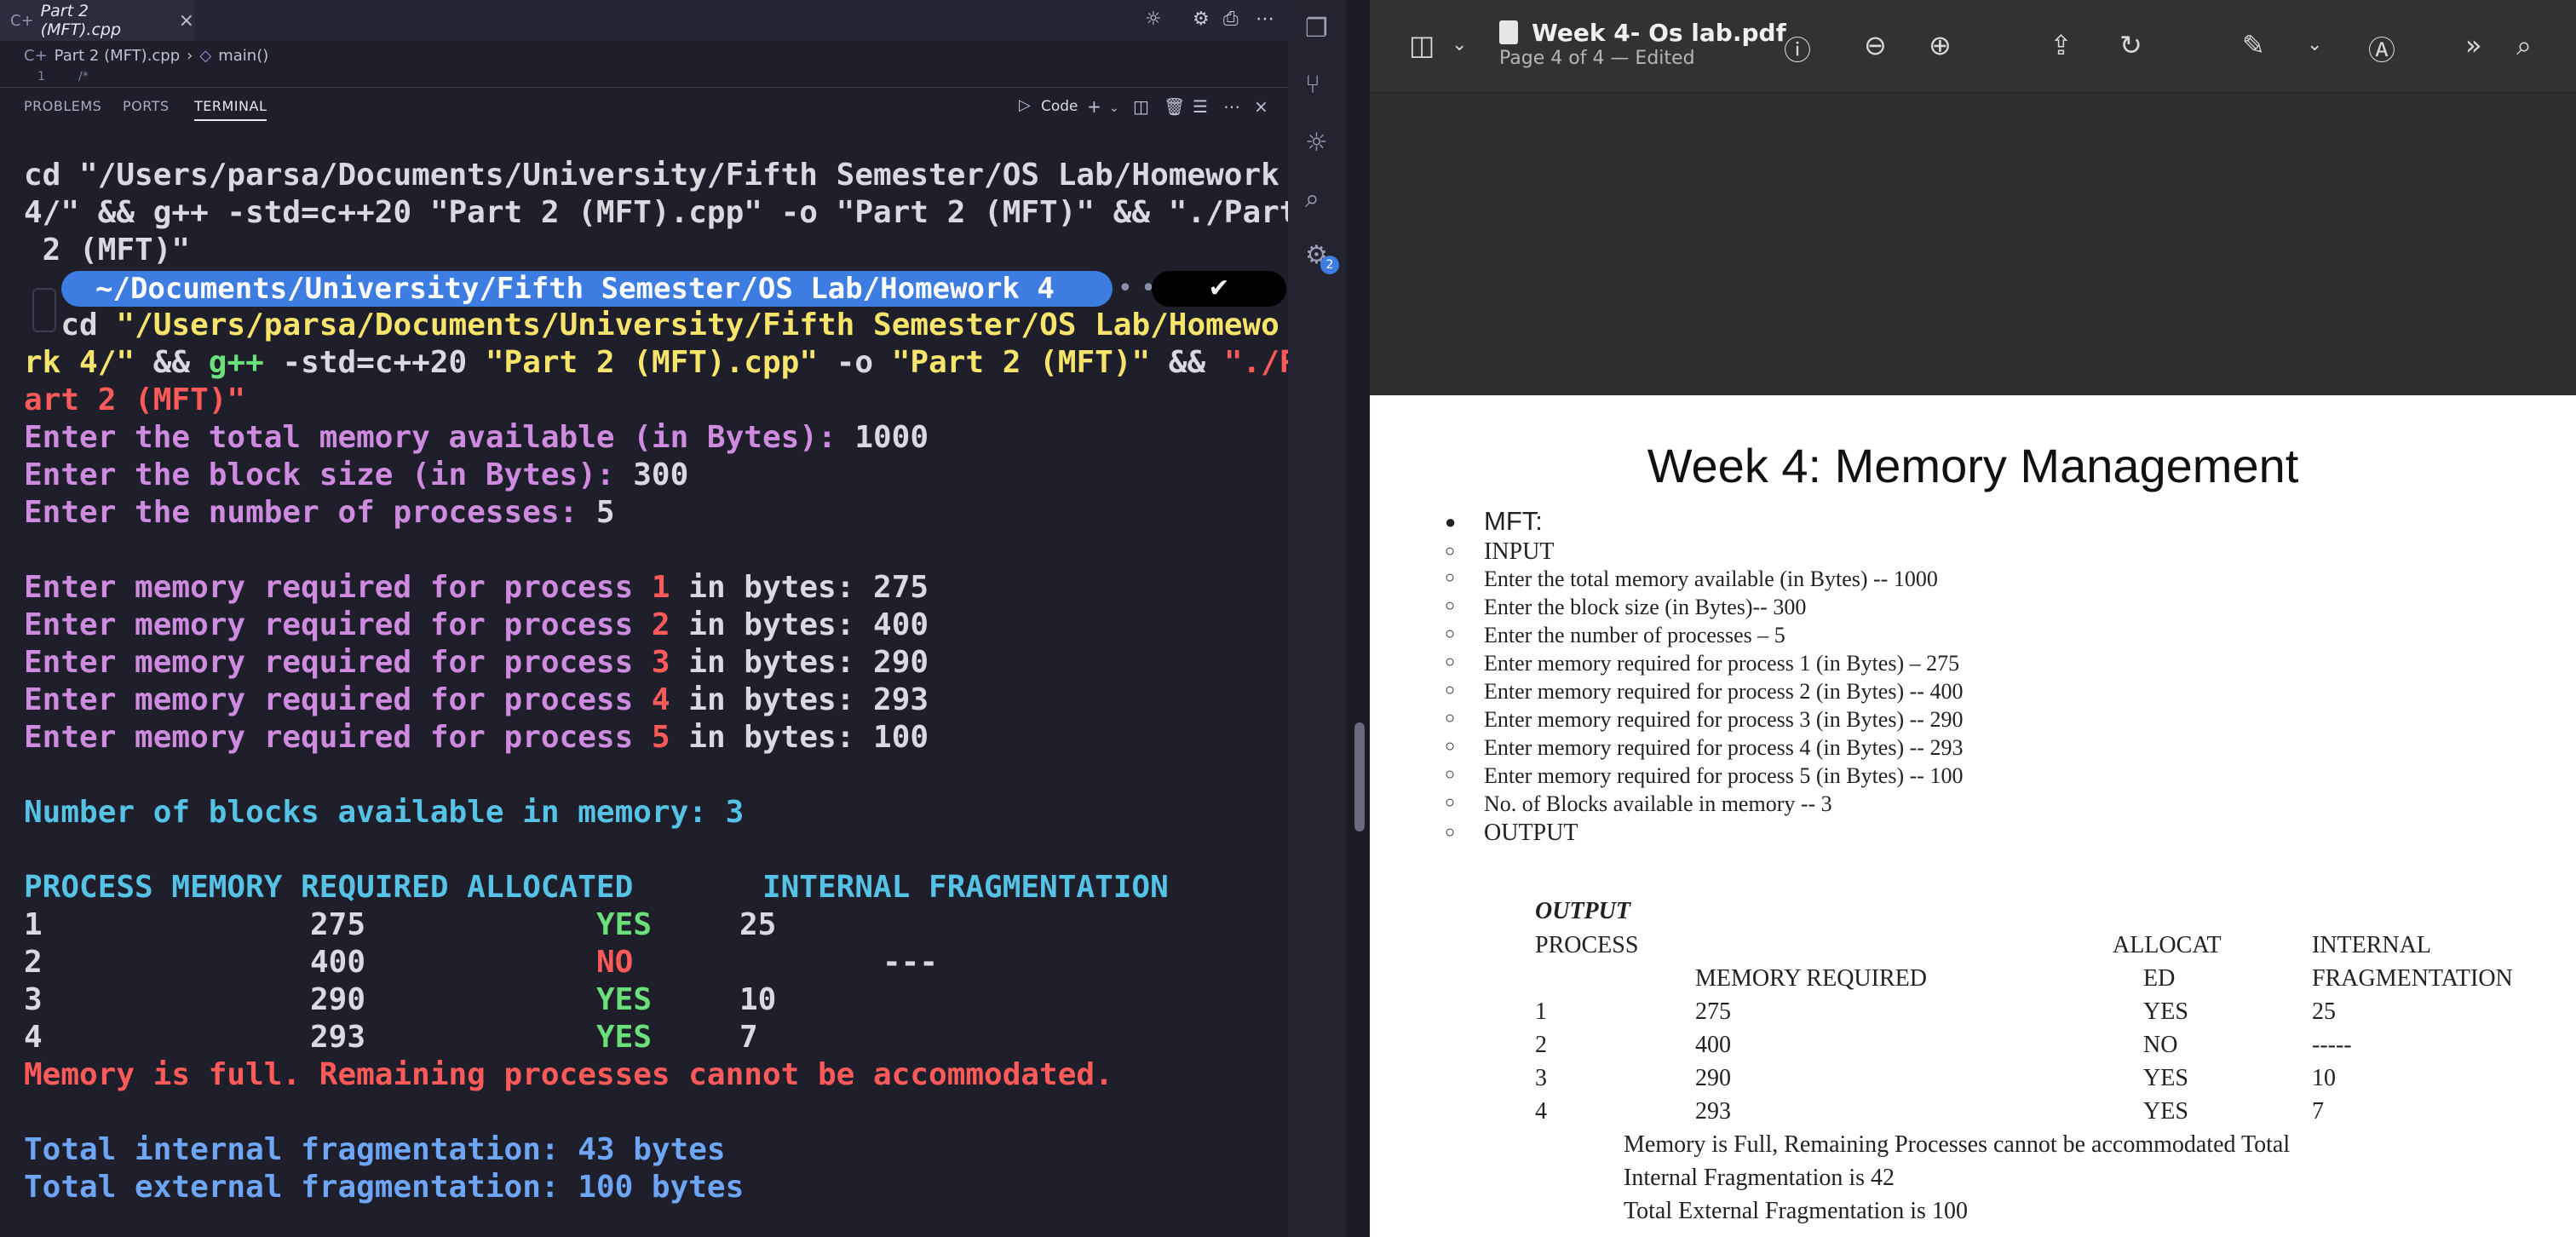  What do you see at coordinates (147, 106) in the screenshot?
I see `tab-ports: PORTS` at bounding box center [147, 106].